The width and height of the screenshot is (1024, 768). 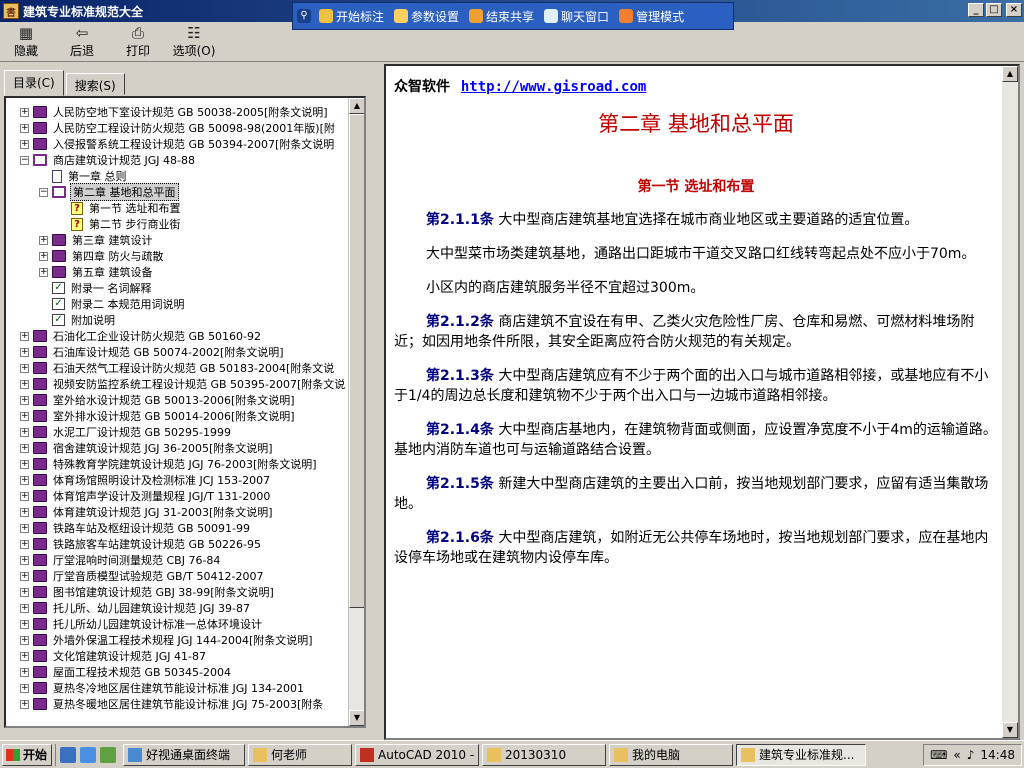 I want to click on tree-item: + 宿舍建筑设计规范 JGJ 36-2005[附条文说明], so click(x=176, y=448).